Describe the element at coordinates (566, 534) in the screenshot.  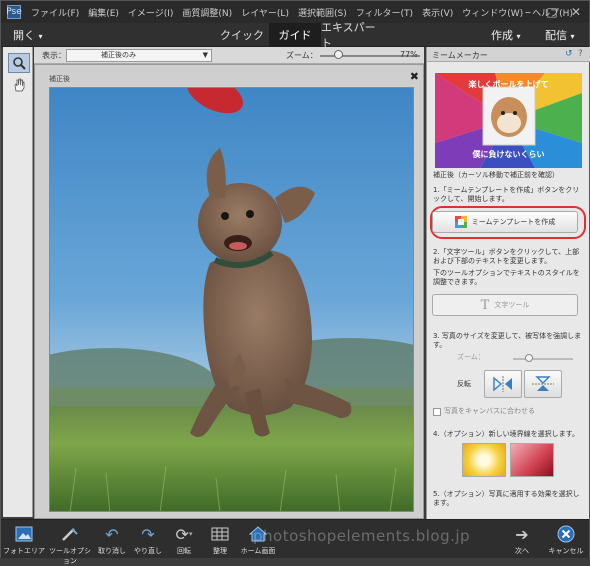
I see `cancel-icon` at that location.